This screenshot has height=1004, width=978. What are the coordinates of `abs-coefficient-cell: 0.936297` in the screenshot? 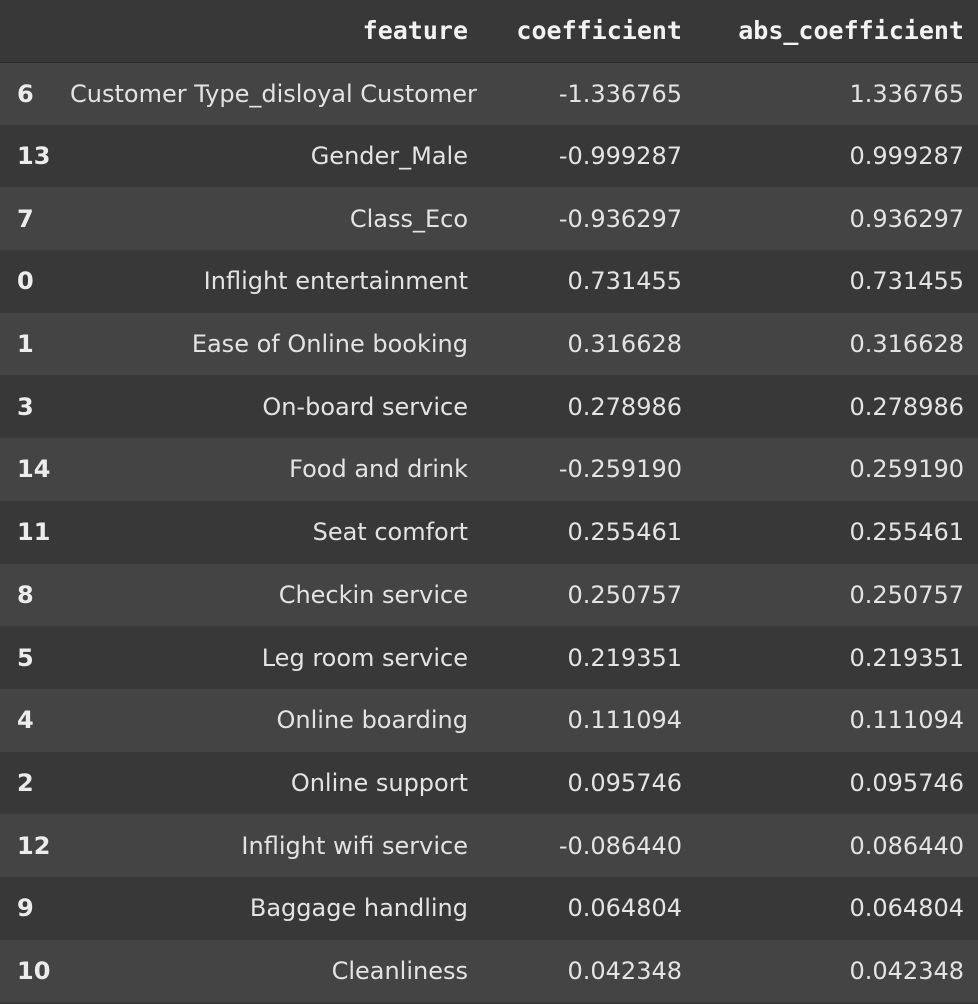 It's located at (906, 218).